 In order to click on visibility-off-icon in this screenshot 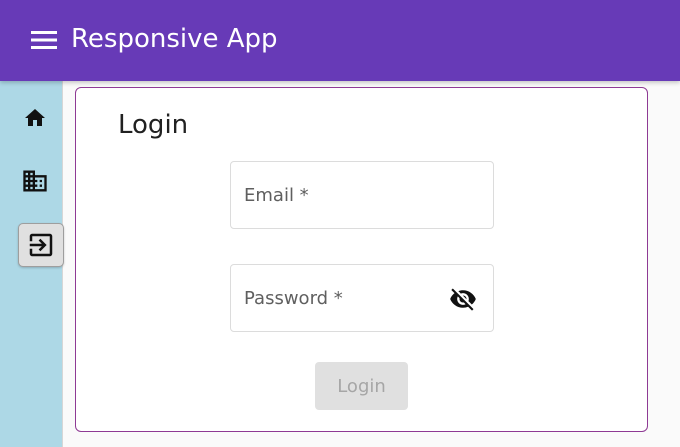, I will do `click(463, 299)`.